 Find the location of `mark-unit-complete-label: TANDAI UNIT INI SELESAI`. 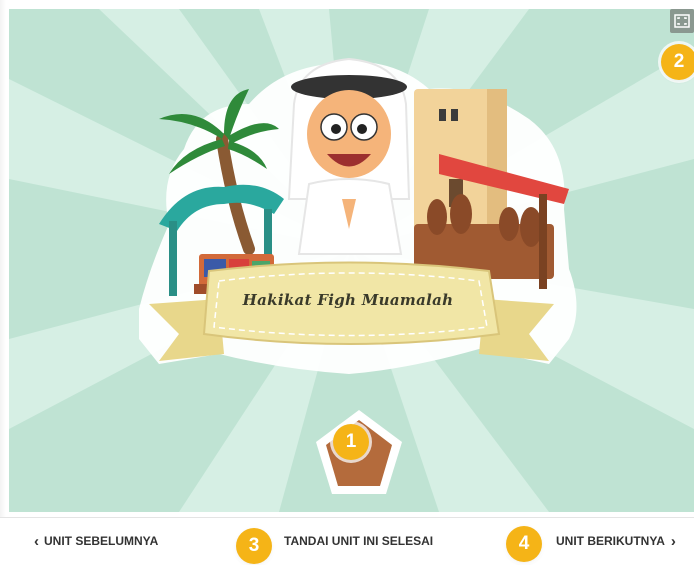

mark-unit-complete-label: TANDAI UNIT INI SELESAI is located at coordinates (359, 541).